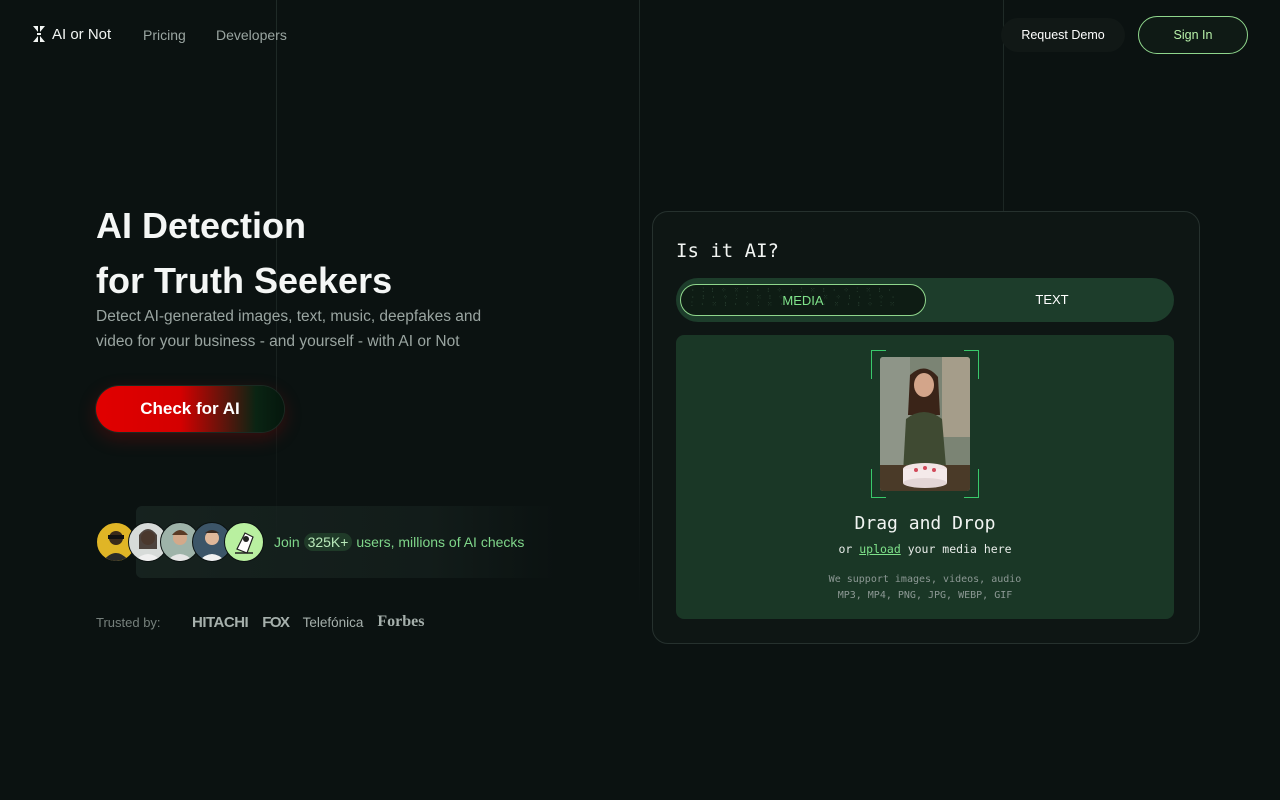 The width and height of the screenshot is (1280, 800). What do you see at coordinates (128, 622) in the screenshot?
I see `trusted-by-label: Trusted by:` at bounding box center [128, 622].